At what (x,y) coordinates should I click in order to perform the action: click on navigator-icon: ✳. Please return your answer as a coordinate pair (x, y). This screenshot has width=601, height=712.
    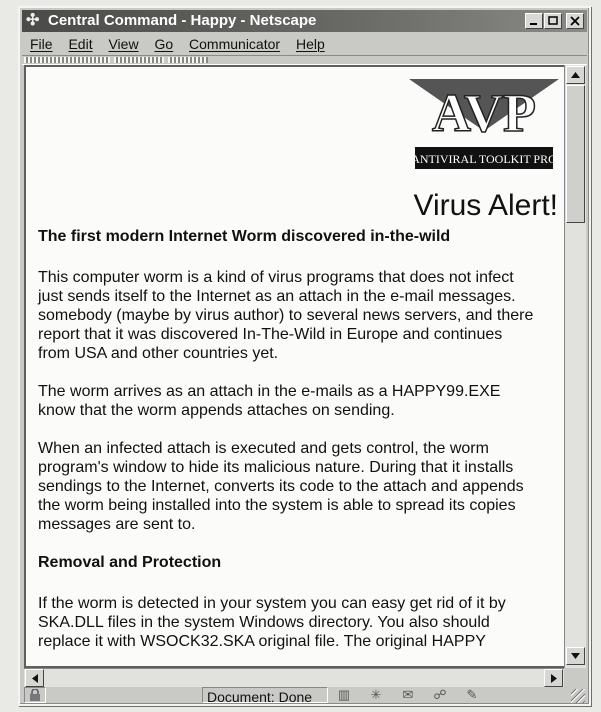
    Looking at the image, I should click on (376, 694).